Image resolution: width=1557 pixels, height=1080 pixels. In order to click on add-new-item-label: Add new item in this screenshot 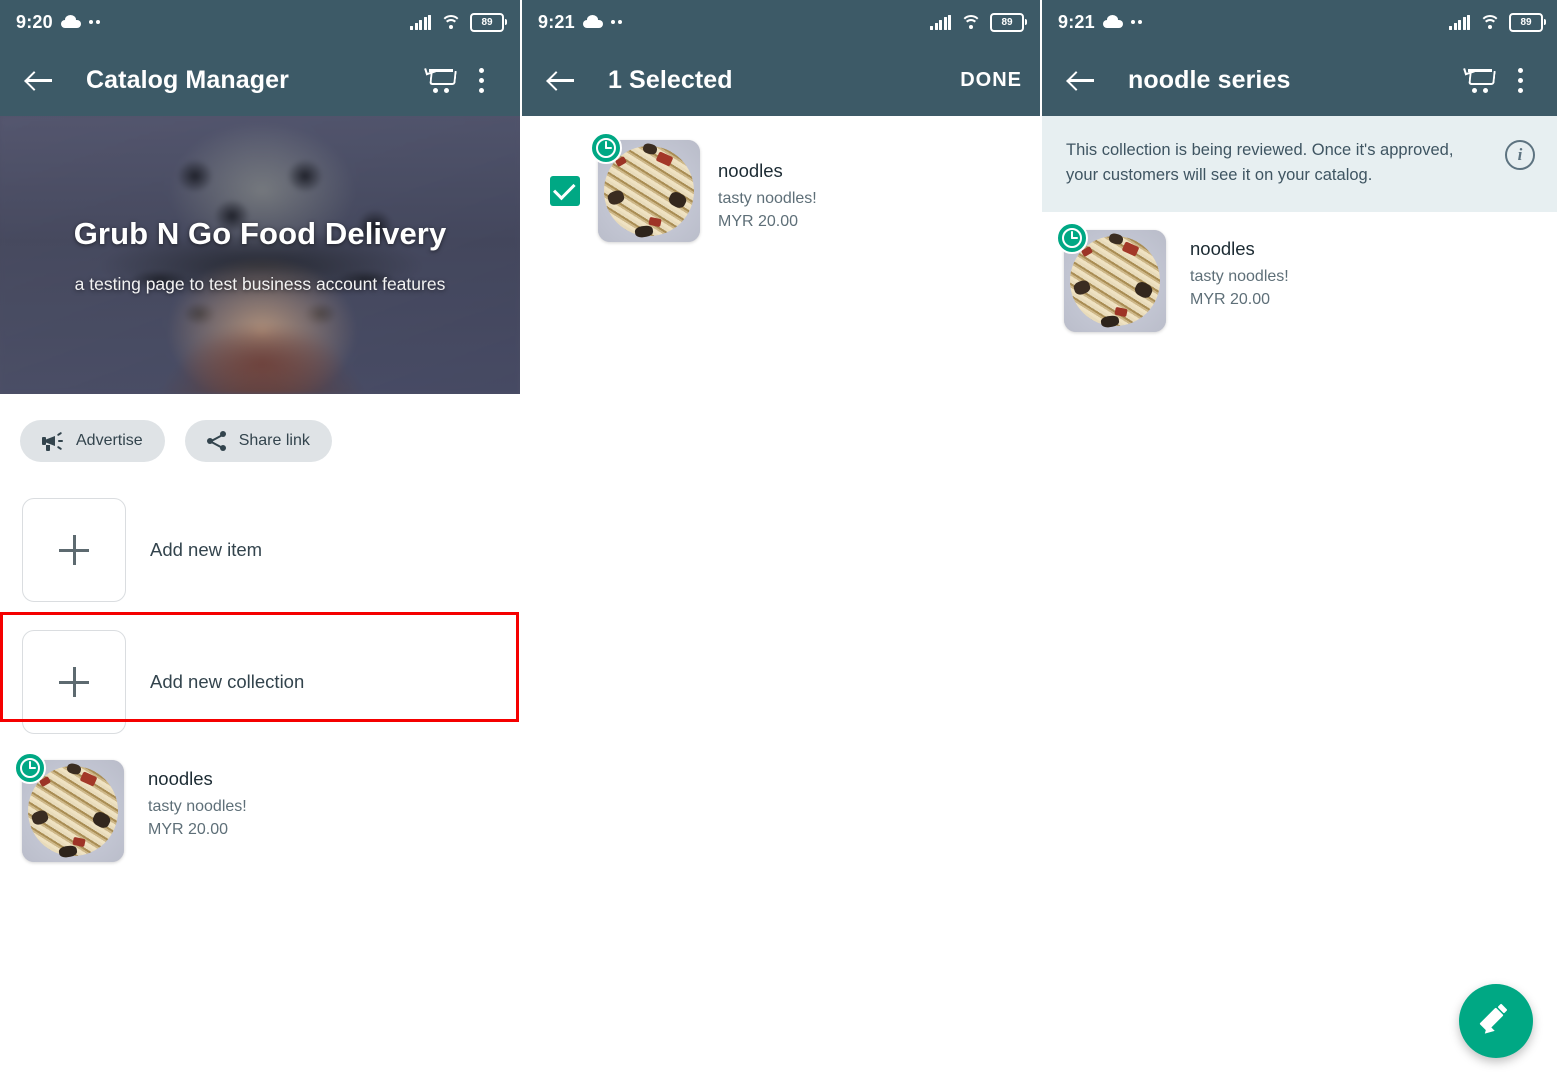, I will do `click(206, 549)`.